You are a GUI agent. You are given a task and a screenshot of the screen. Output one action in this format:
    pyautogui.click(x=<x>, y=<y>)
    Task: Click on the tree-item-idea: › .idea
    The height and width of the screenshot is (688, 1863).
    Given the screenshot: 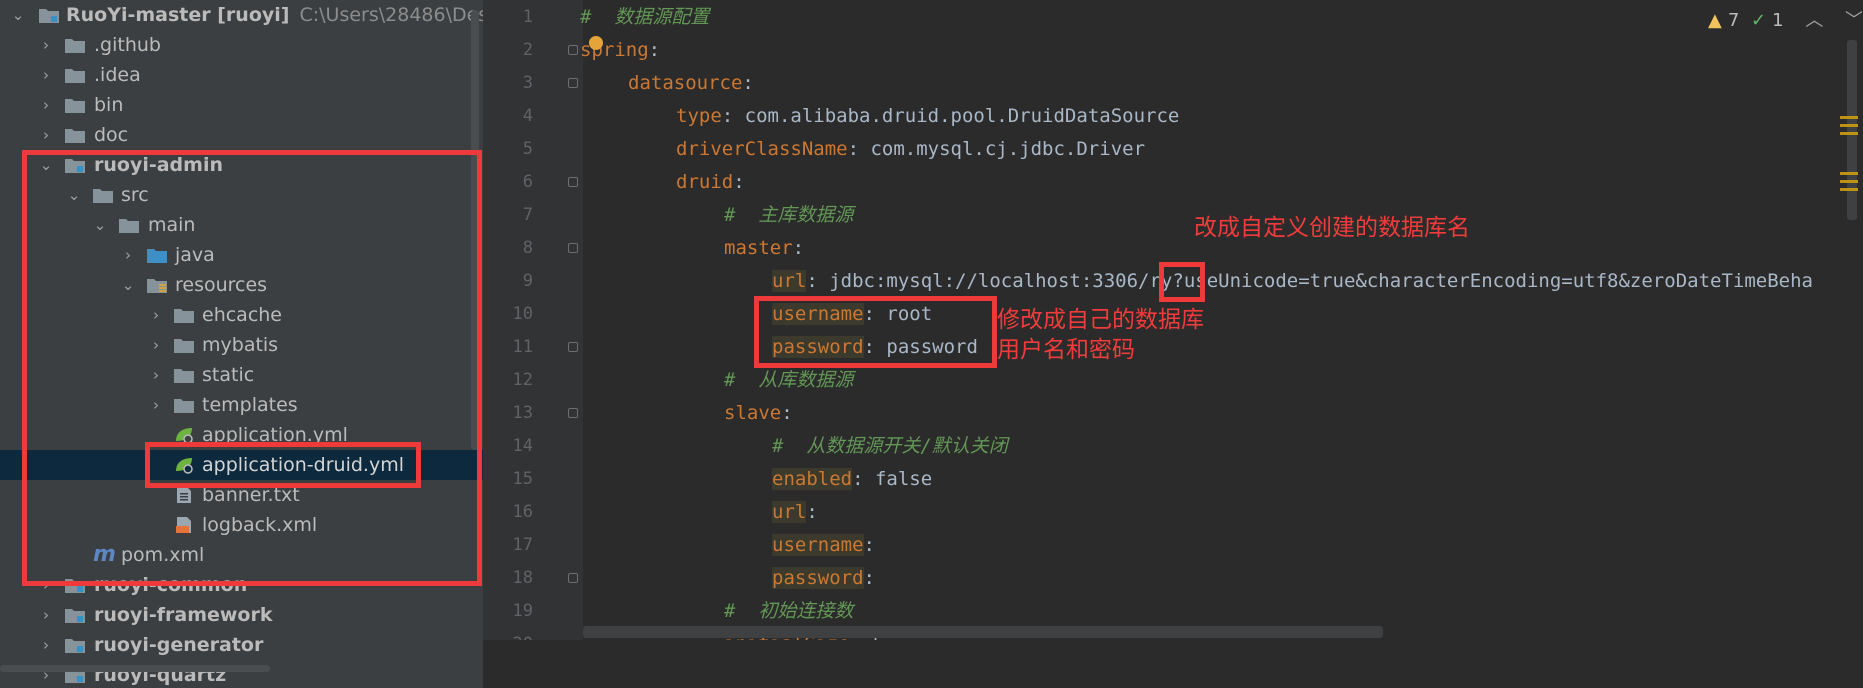 What is the action you would take?
    pyautogui.click(x=241, y=75)
    